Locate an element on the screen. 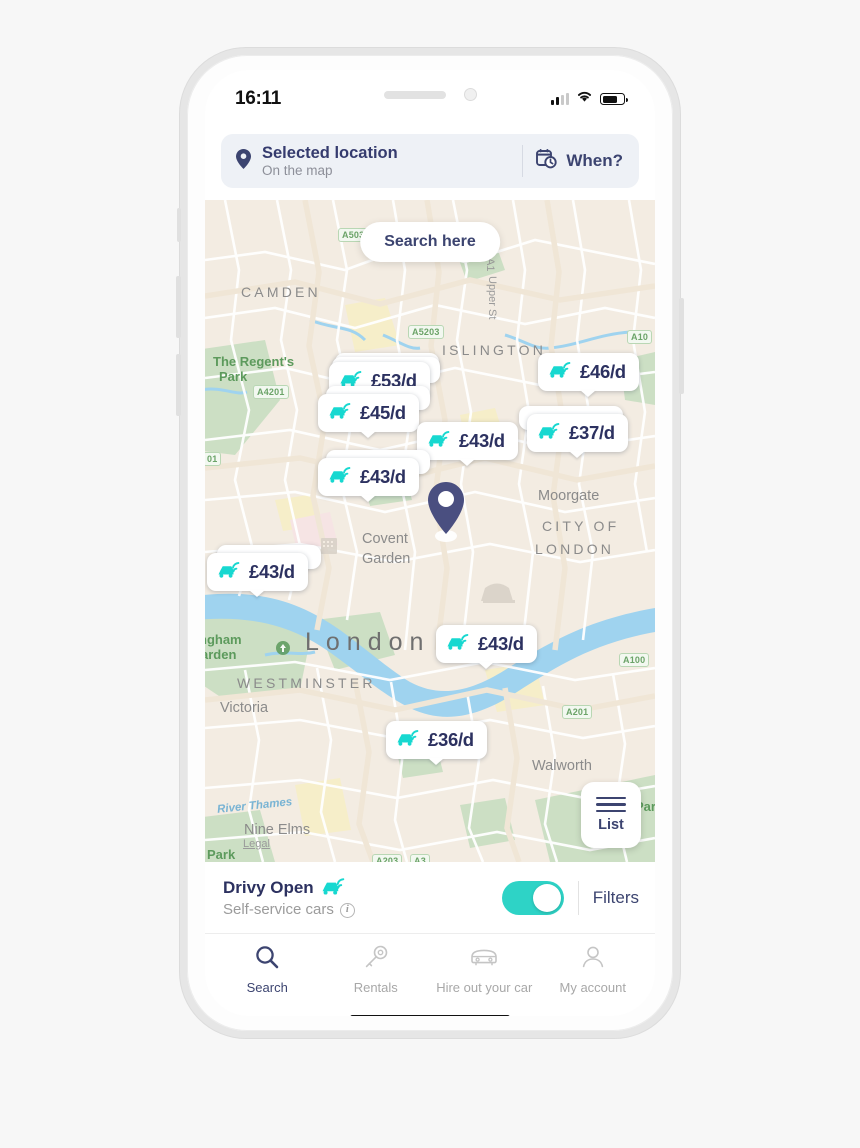 Image resolution: width=860 pixels, height=1148 pixels. status-clock: 16:11 is located at coordinates (258, 98).